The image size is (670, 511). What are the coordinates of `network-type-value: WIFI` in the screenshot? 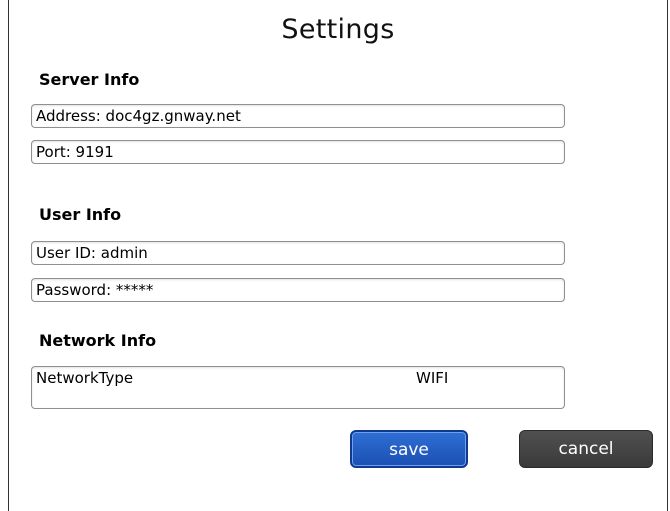 It's located at (432, 378).